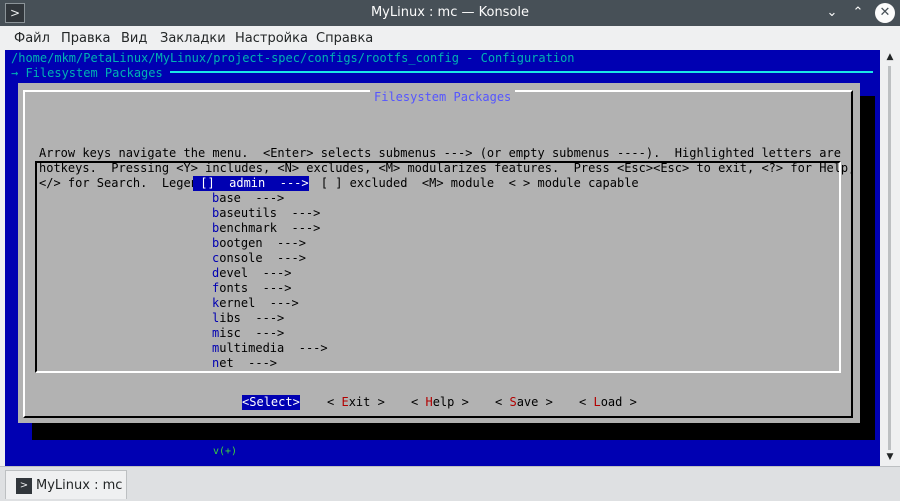  What do you see at coordinates (618, 402) in the screenshot?
I see `button-label: oad >` at bounding box center [618, 402].